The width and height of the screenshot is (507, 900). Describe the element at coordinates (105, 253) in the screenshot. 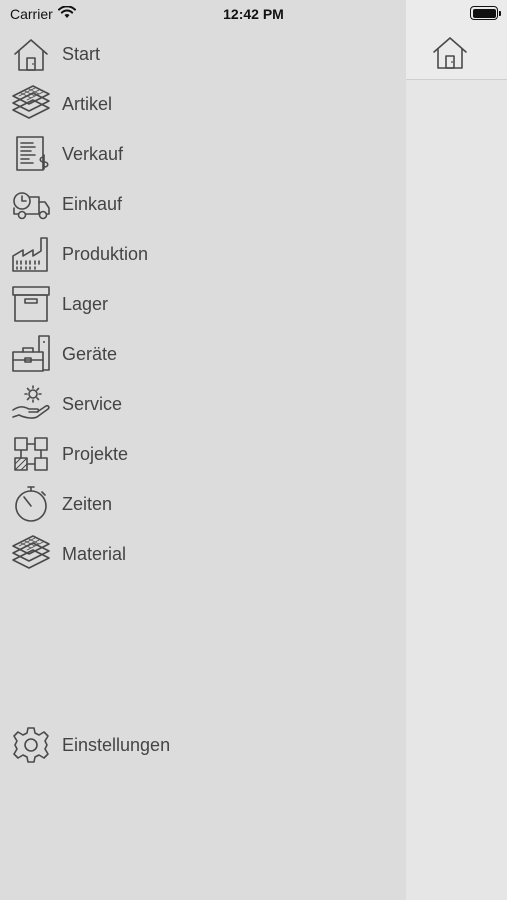

I see `menu-item-label: Produktion` at that location.